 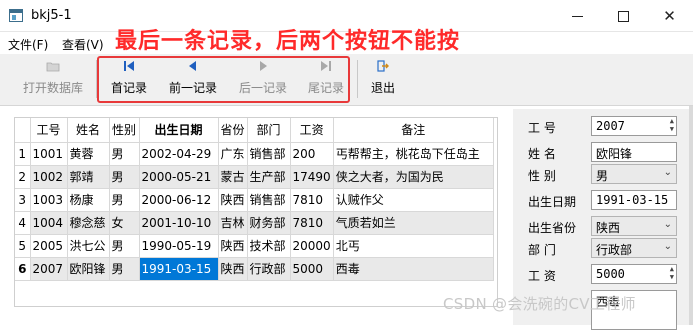 What do you see at coordinates (233, 130) in the screenshot?
I see `column-header: 省份` at bounding box center [233, 130].